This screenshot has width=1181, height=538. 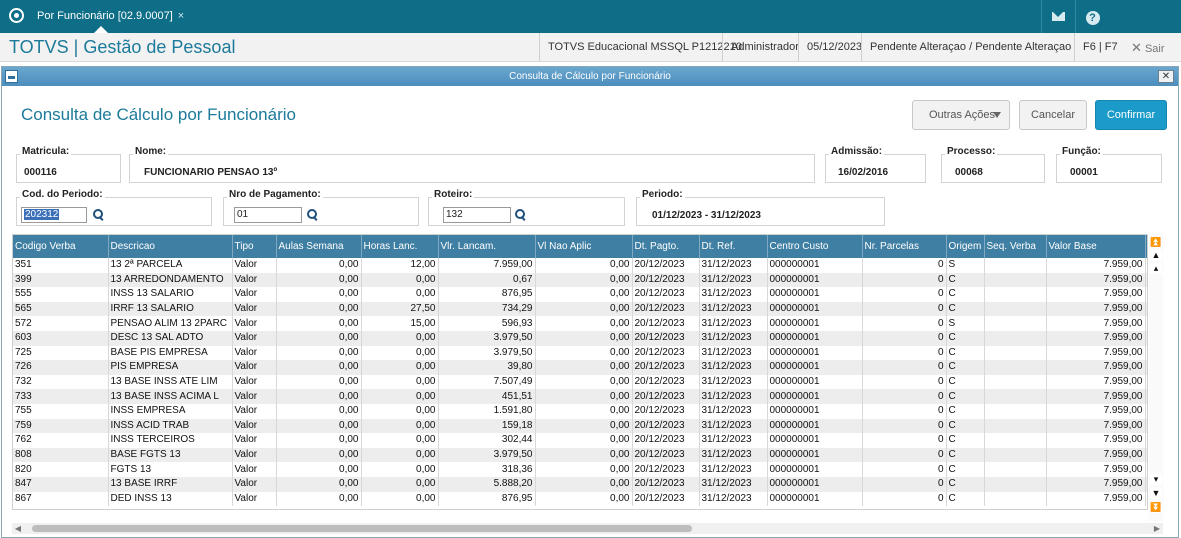 What do you see at coordinates (1096, 246) in the screenshot?
I see `column-header: Valor Base` at bounding box center [1096, 246].